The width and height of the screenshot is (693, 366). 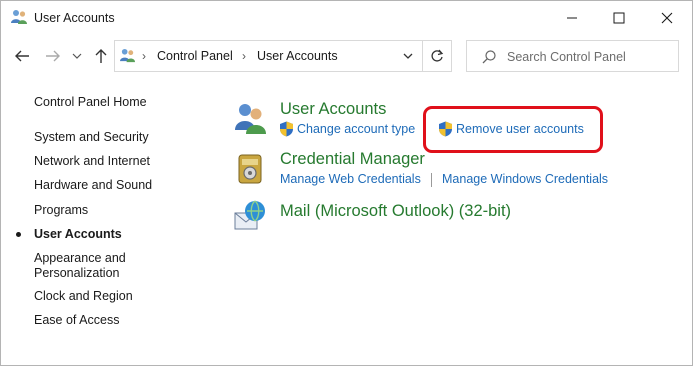 I want to click on title-bar: User Accounts, so click(x=346, y=17).